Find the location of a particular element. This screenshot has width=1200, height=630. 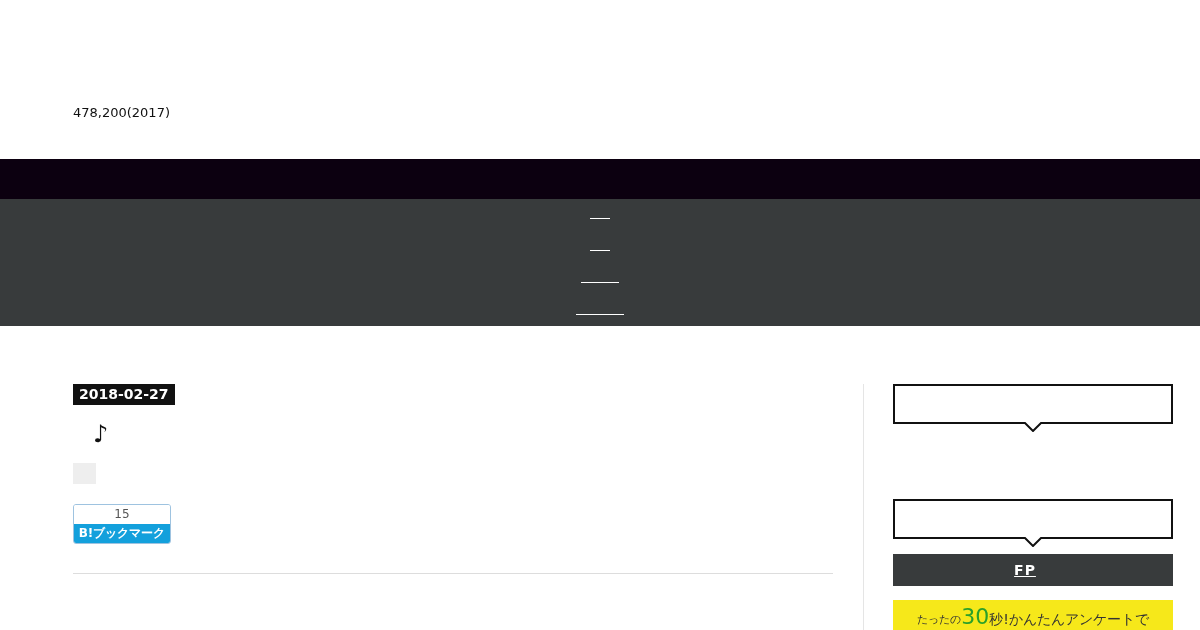

fp-button: FP is located at coordinates (1033, 570).